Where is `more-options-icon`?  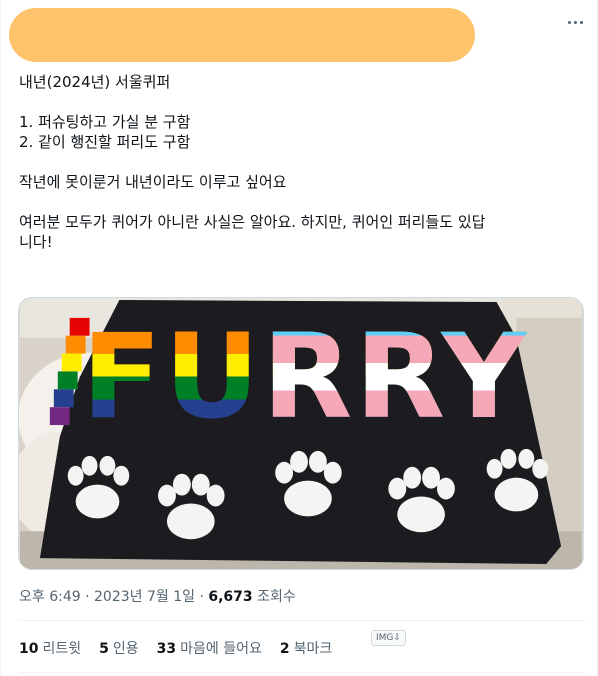
more-options-icon is located at coordinates (575, 22).